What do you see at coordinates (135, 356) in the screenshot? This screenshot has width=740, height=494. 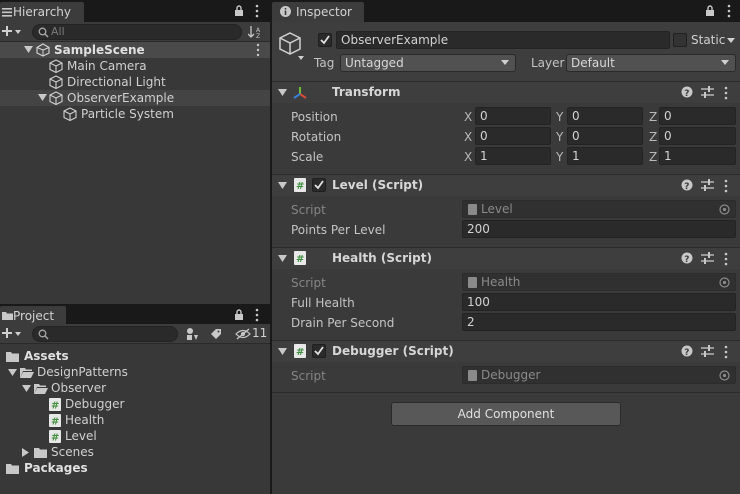 I see `project-folder-assets: Assets` at bounding box center [135, 356].